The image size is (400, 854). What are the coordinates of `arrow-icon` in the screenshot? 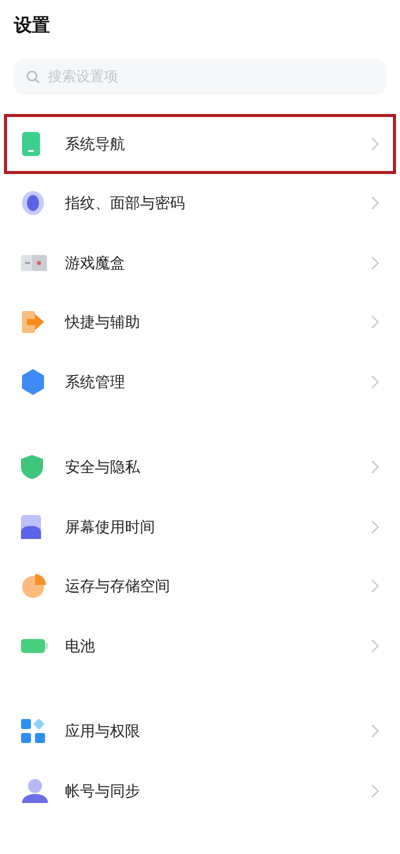 It's located at (33, 322).